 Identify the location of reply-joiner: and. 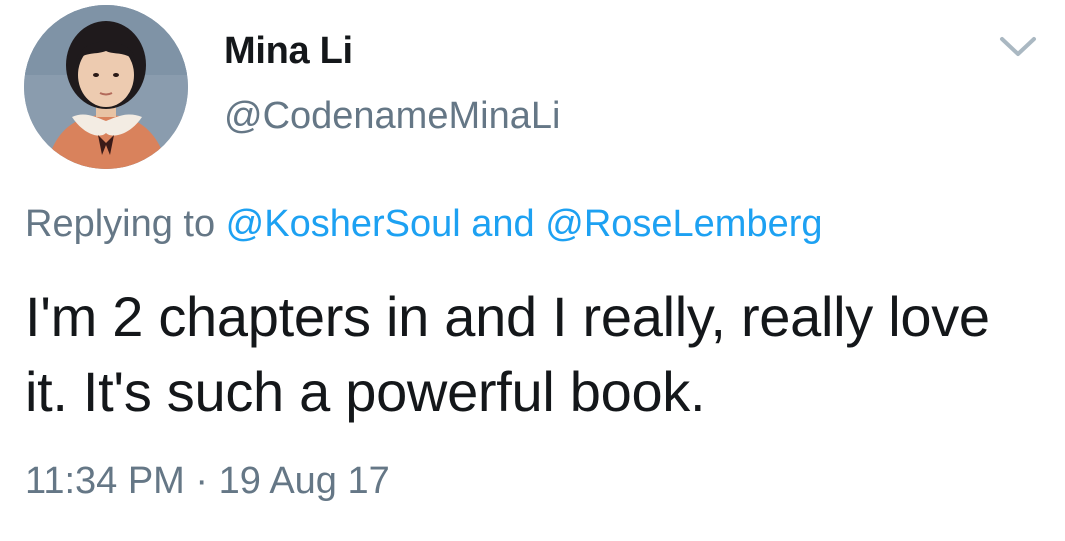
(503, 224).